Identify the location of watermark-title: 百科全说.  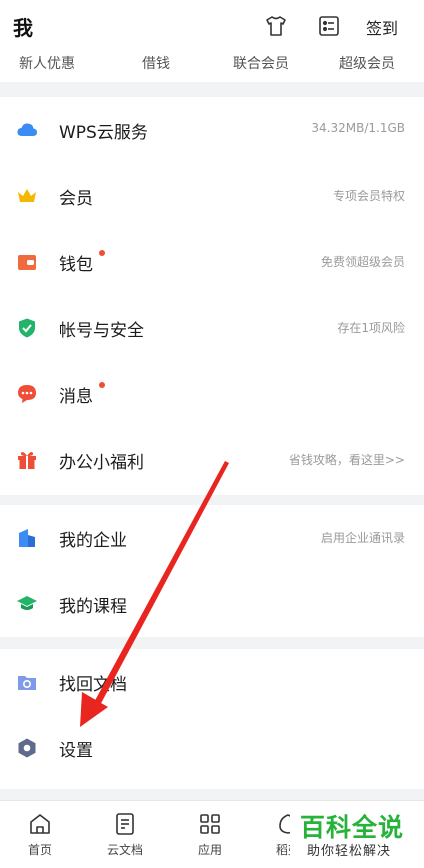
(352, 827).